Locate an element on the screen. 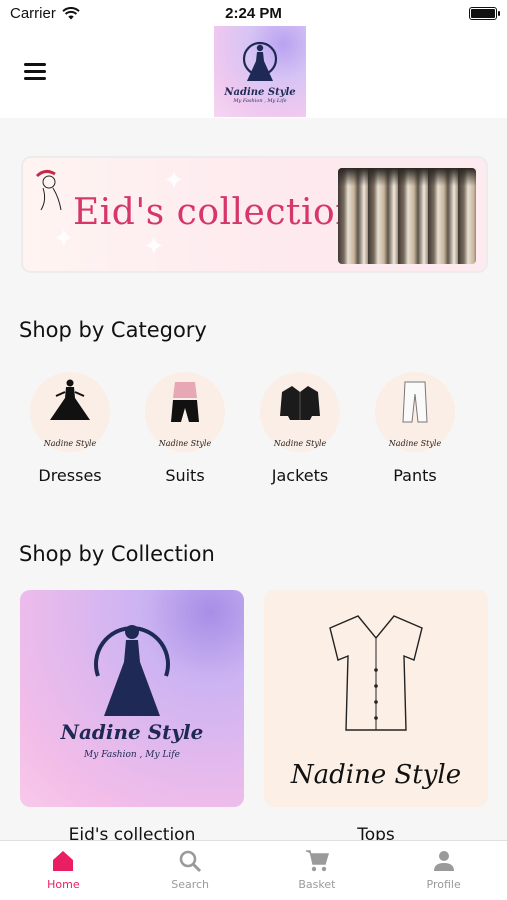  collection-tagline: My Fashion , My Life is located at coordinates (132, 755).